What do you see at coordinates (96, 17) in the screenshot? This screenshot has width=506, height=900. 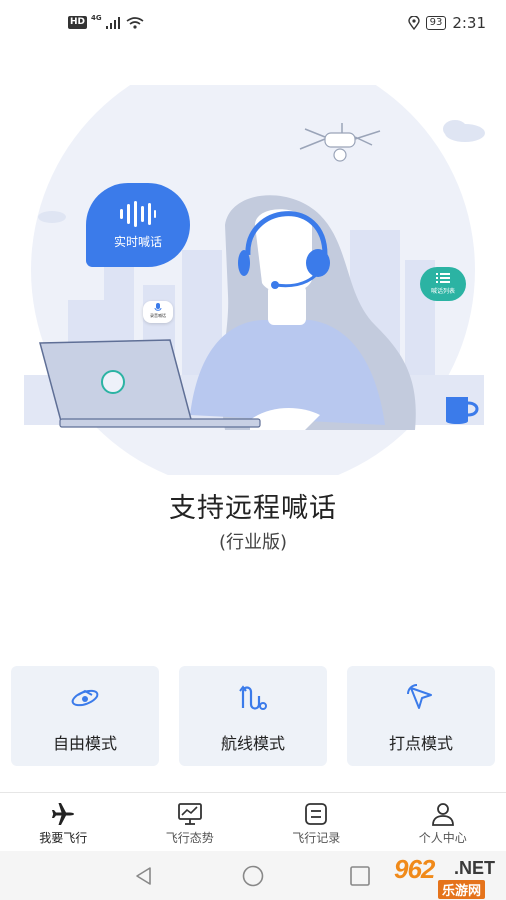 I see `network-type: 4G` at bounding box center [96, 17].